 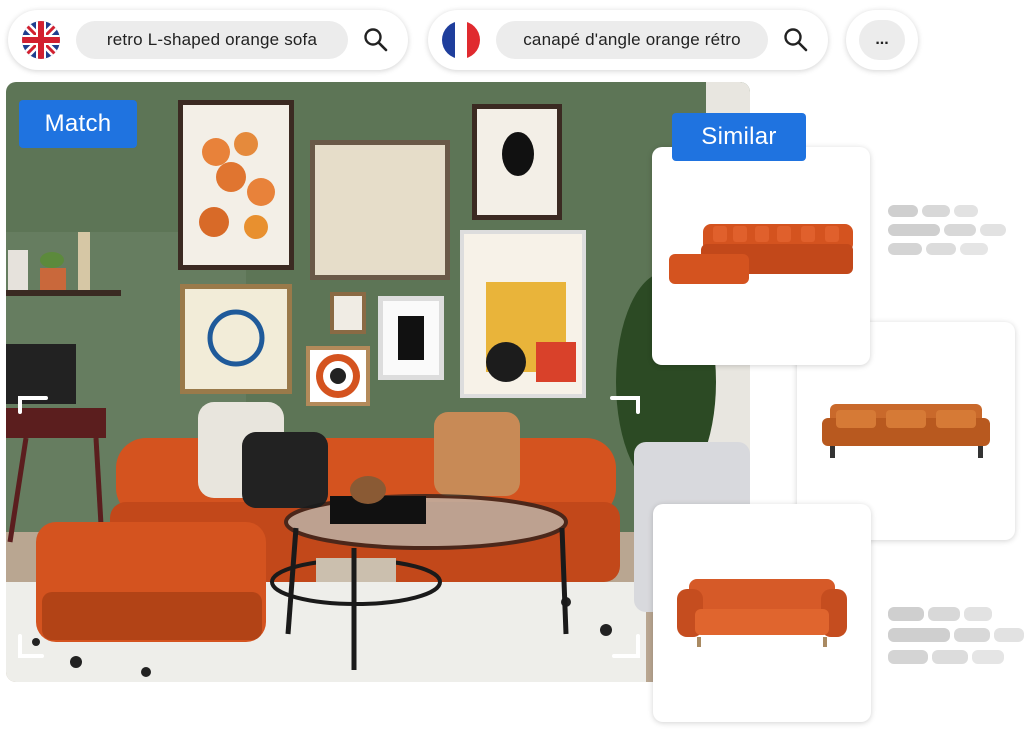 I want to click on similar-label: Similar, so click(x=739, y=137).